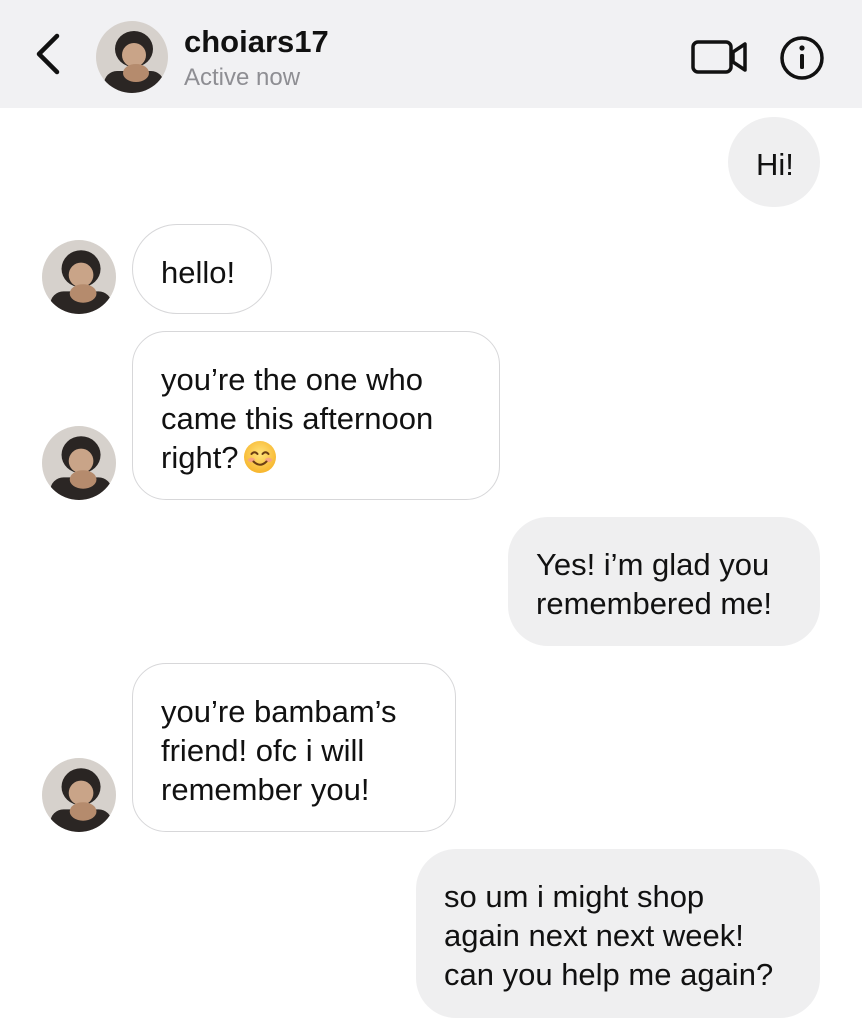 Image resolution: width=862 pixels, height=1024 pixels. What do you see at coordinates (242, 77) in the screenshot?
I see `active-status: Active now` at bounding box center [242, 77].